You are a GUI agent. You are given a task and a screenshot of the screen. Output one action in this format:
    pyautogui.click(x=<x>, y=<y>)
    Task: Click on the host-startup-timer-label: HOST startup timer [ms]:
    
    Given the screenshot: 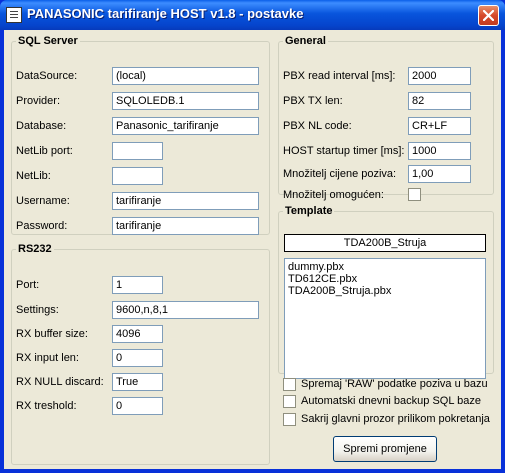 What is the action you would take?
    pyautogui.click(x=344, y=151)
    